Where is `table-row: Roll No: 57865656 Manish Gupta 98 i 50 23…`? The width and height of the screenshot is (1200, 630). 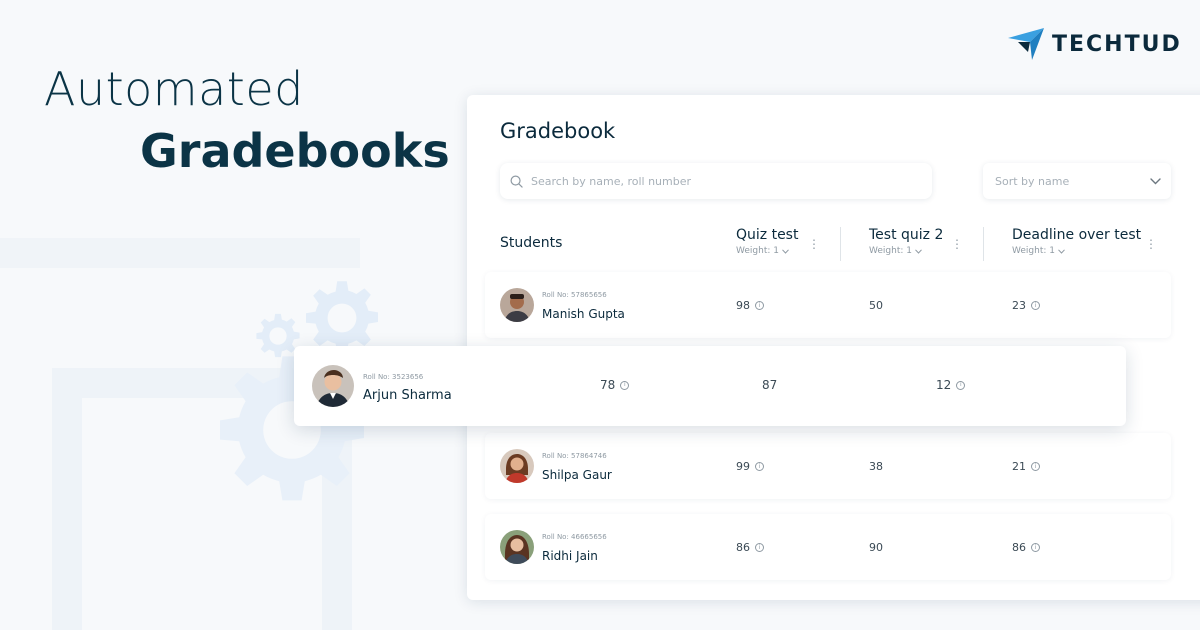 table-row: Roll No: 57865656 Manish Gupta 98 i 50 23… is located at coordinates (828, 305).